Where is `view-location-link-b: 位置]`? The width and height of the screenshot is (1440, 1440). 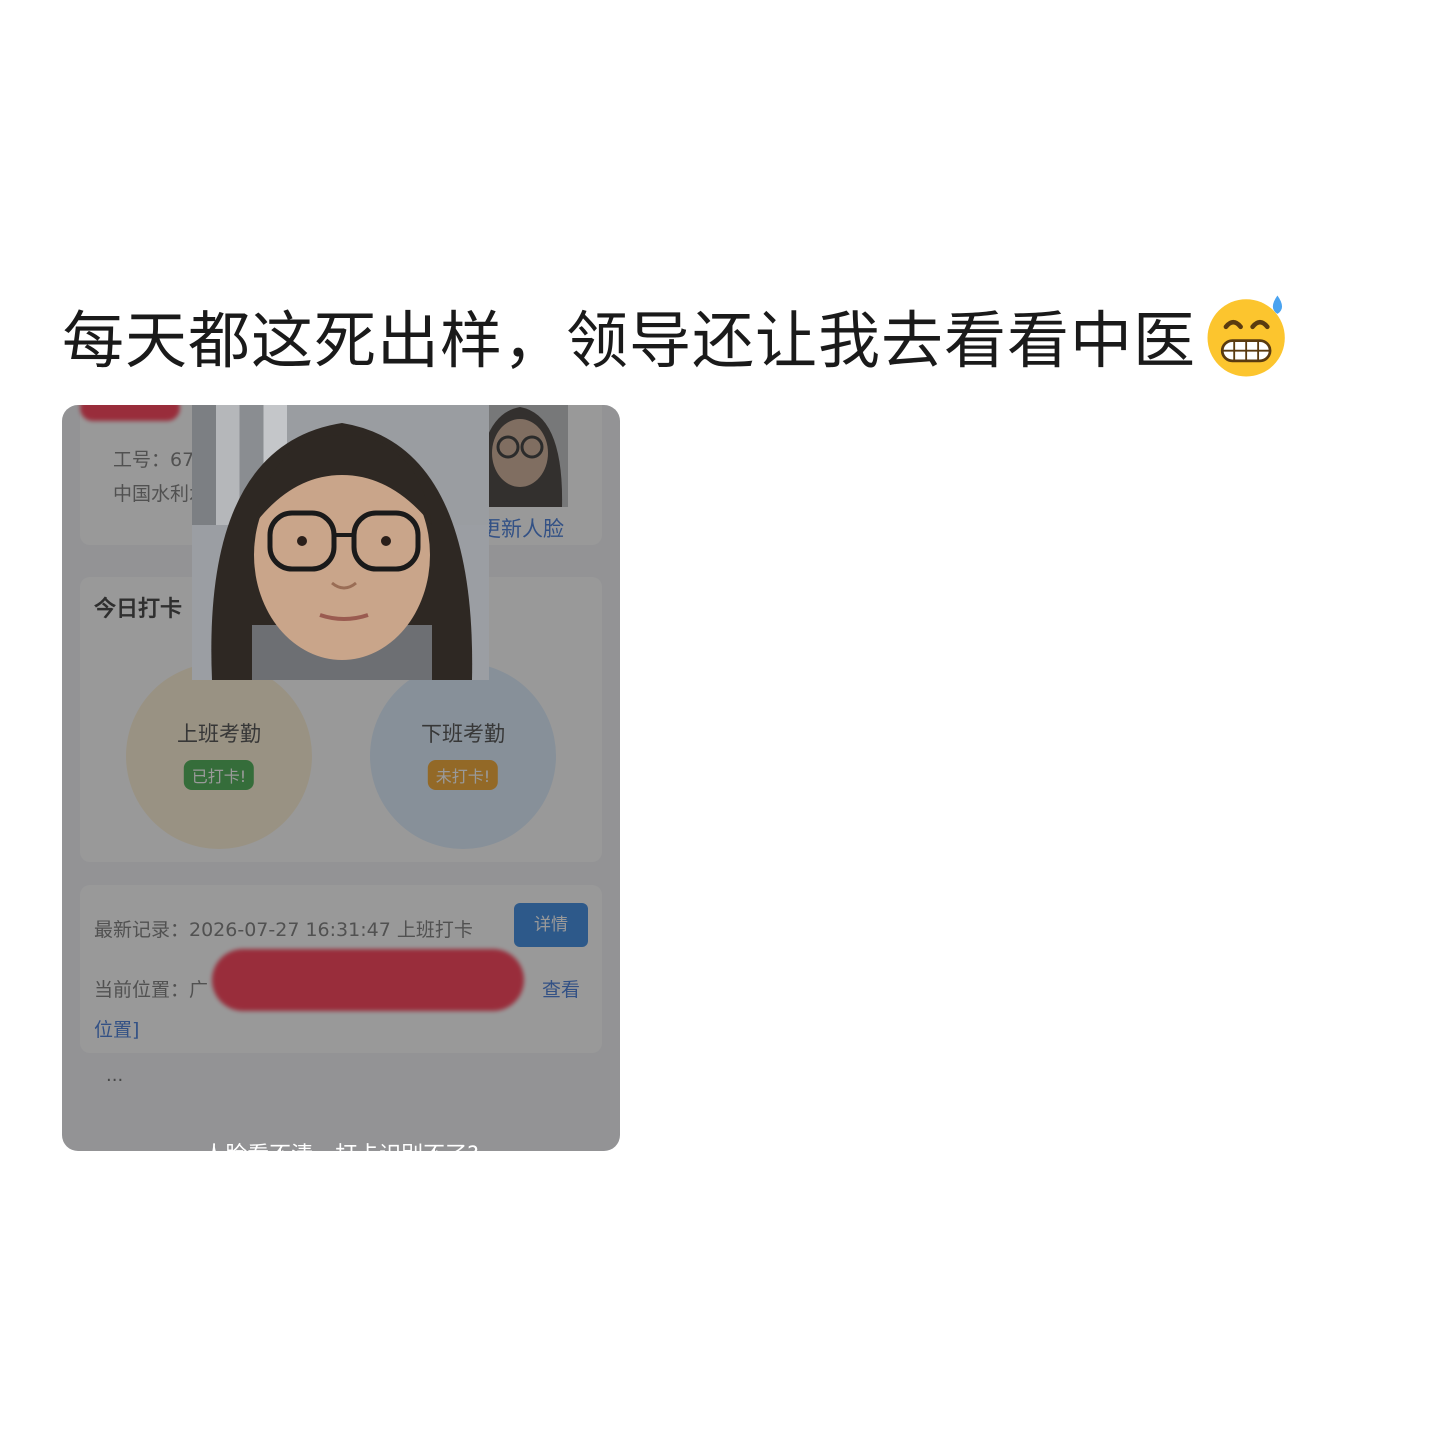 view-location-link-b: 位置] is located at coordinates (116, 1028).